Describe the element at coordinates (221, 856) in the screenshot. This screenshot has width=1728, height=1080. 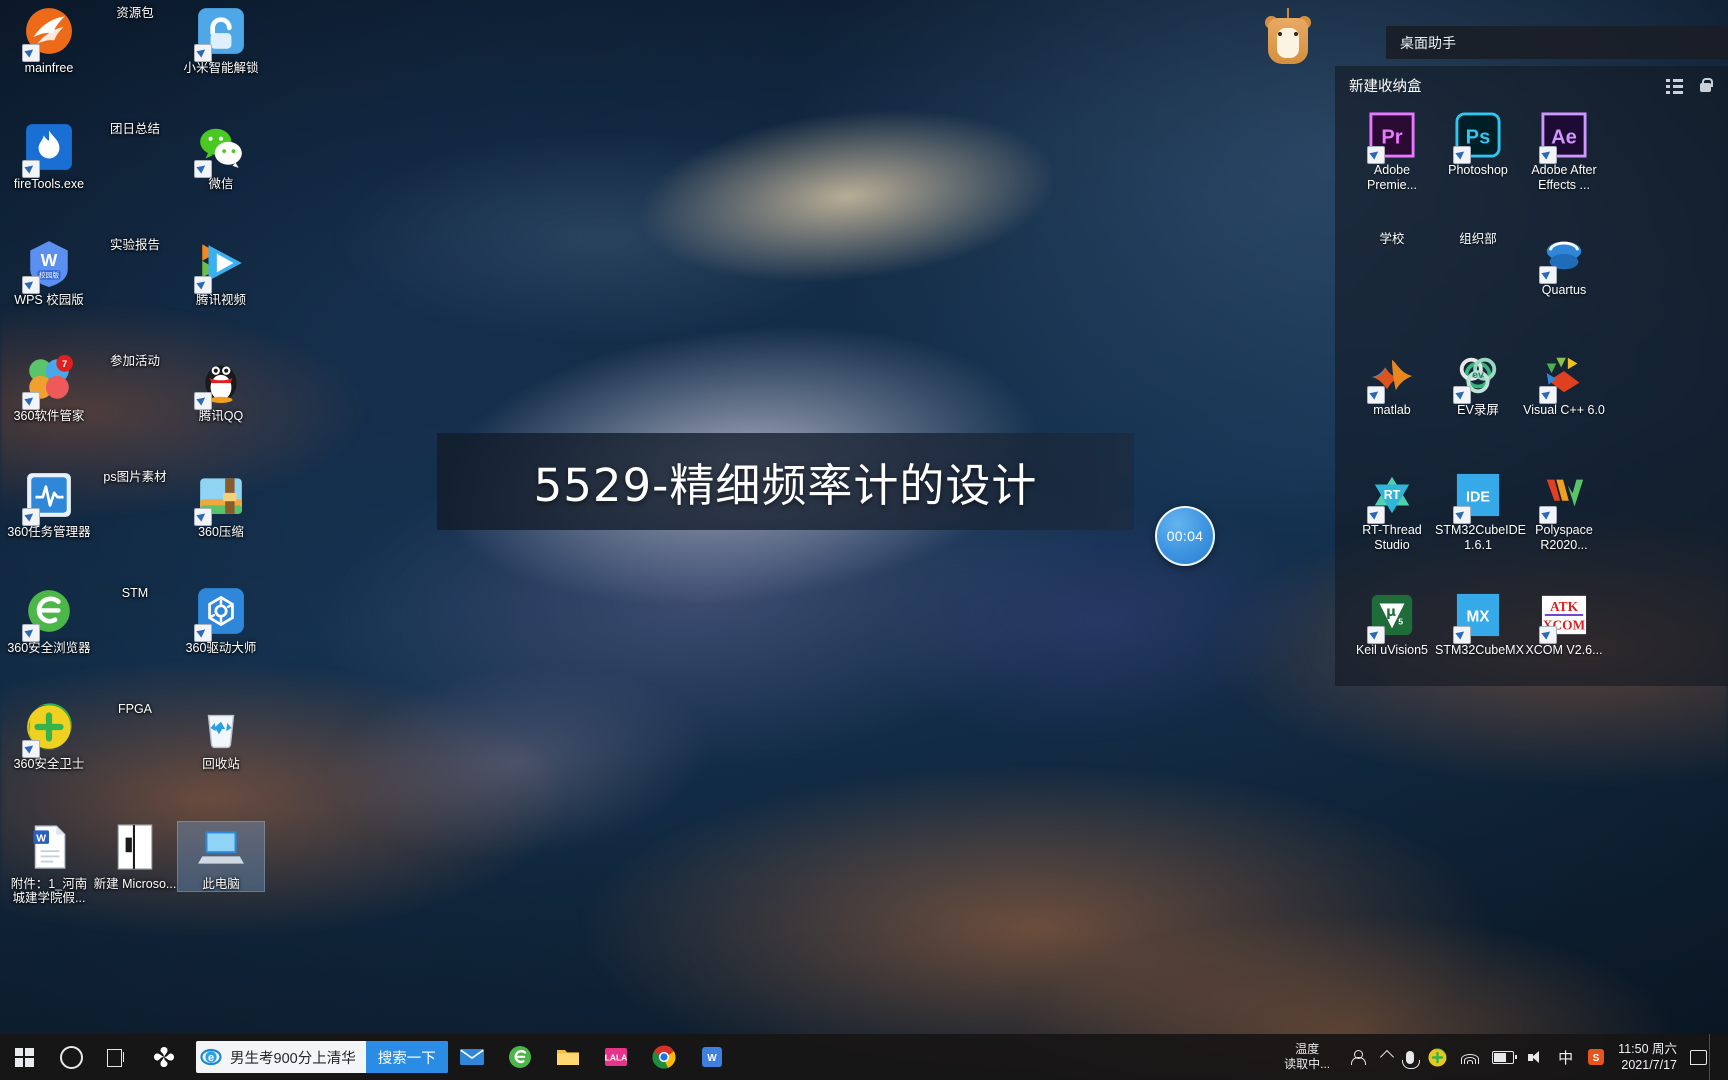
I see `desktop-icon-this-pc-icon: 此电脑` at that location.